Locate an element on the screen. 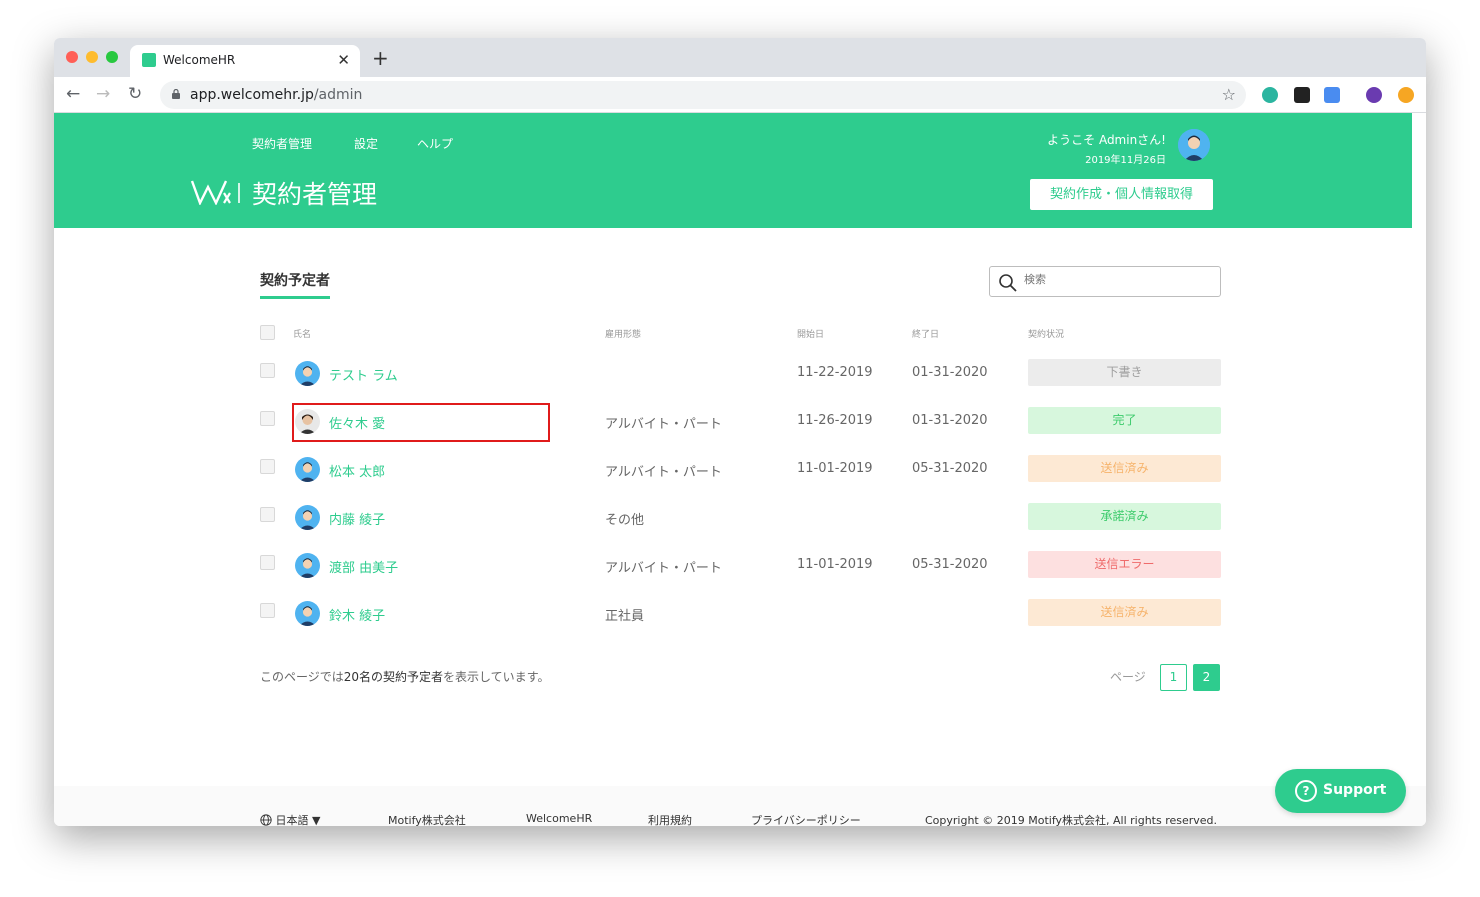 The height and width of the screenshot is (897, 1480). language-selector: 日本語 ▼ is located at coordinates (290, 819).